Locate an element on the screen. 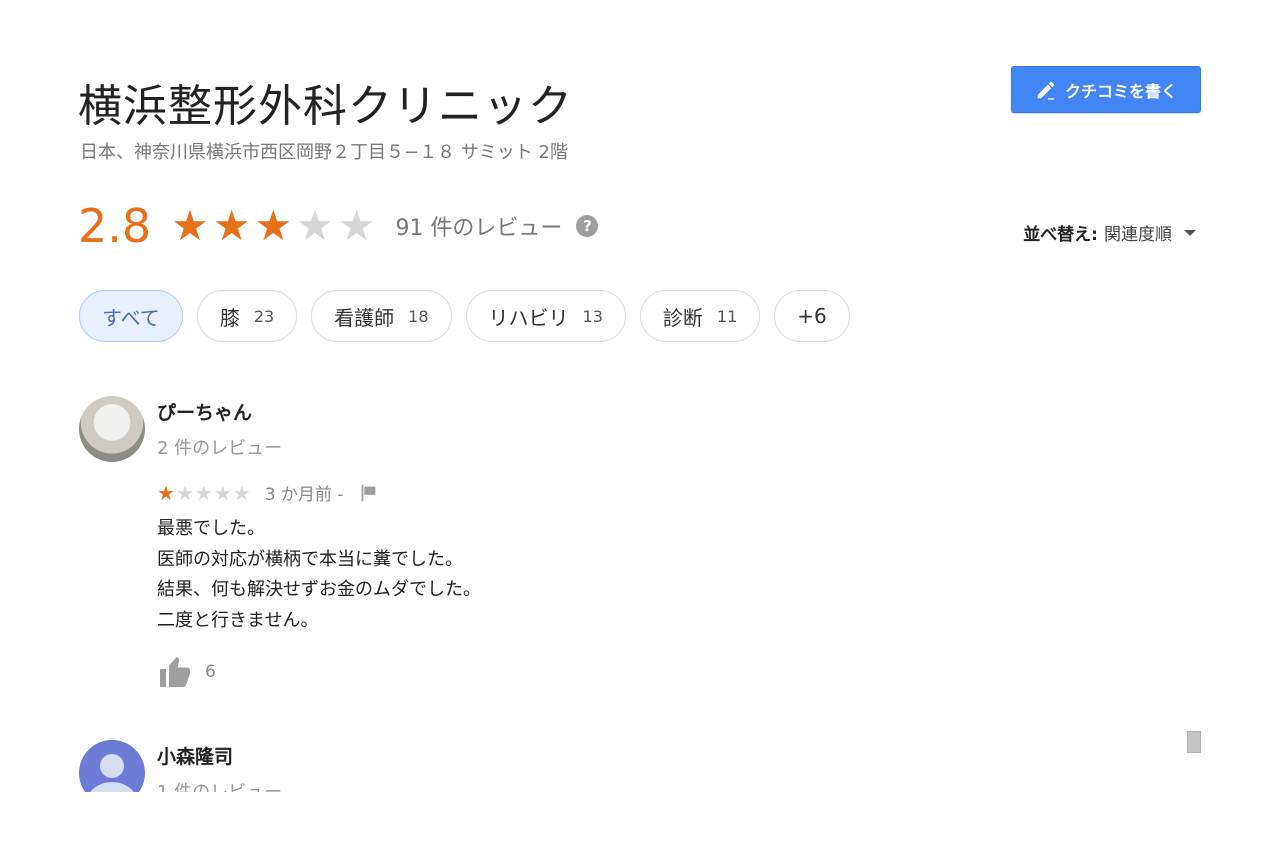 The height and width of the screenshot is (847, 1280). review-text-line: 結果、何も解決せずお金のムダでした。 is located at coordinates (319, 589).